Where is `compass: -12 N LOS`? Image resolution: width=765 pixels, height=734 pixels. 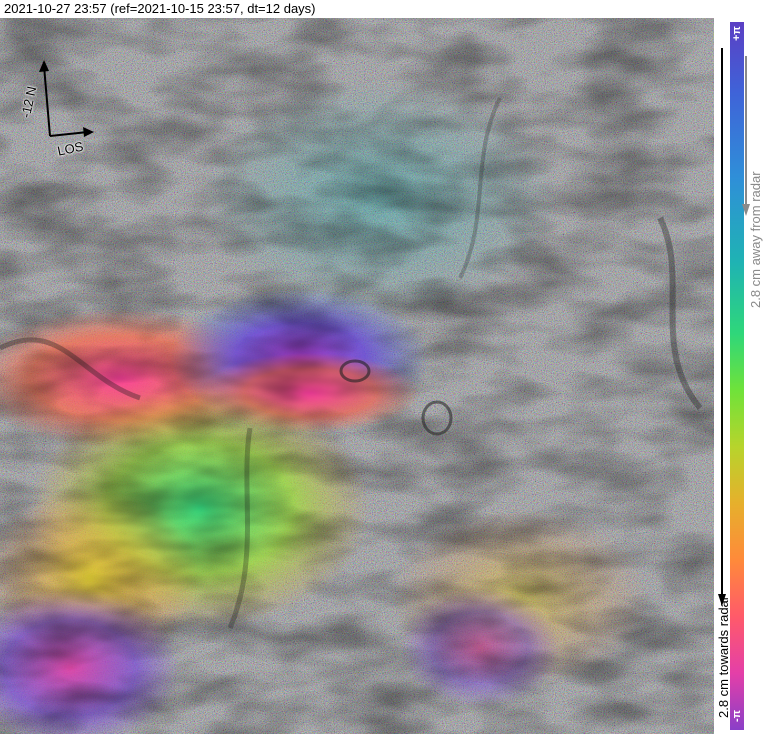 compass: -12 N LOS is located at coordinates (59, 113).